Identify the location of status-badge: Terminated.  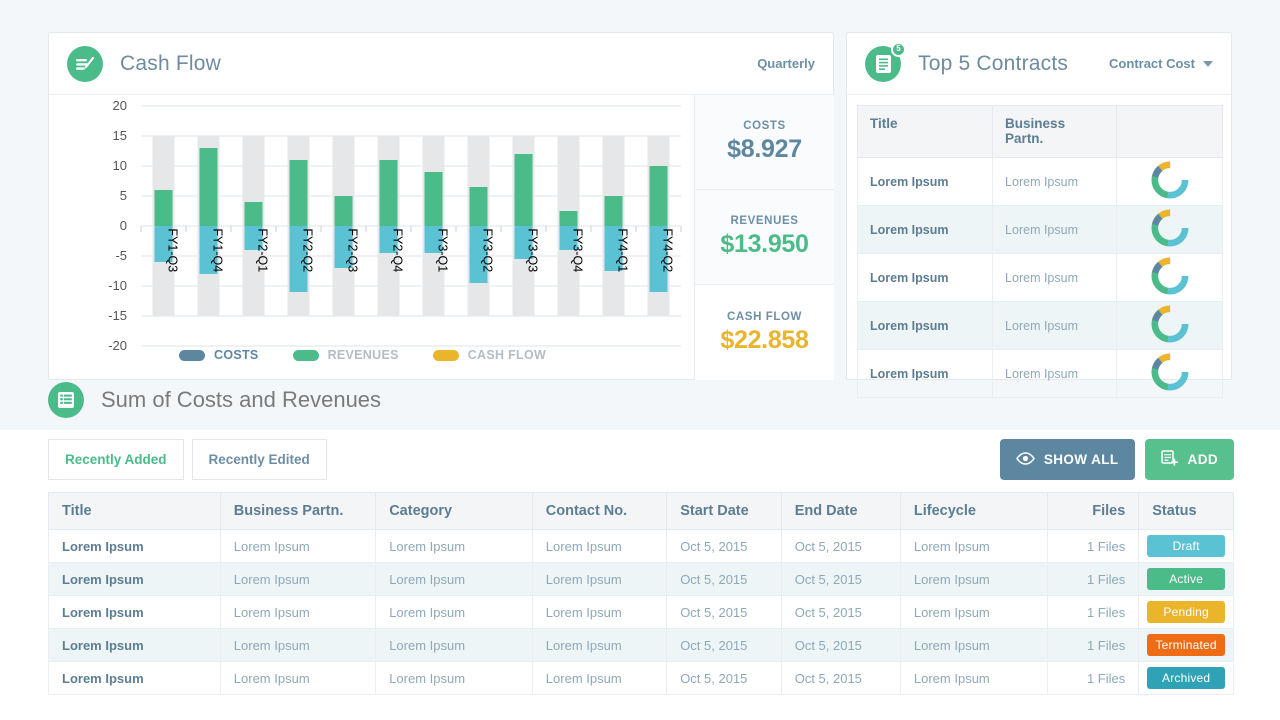
(1186, 645).